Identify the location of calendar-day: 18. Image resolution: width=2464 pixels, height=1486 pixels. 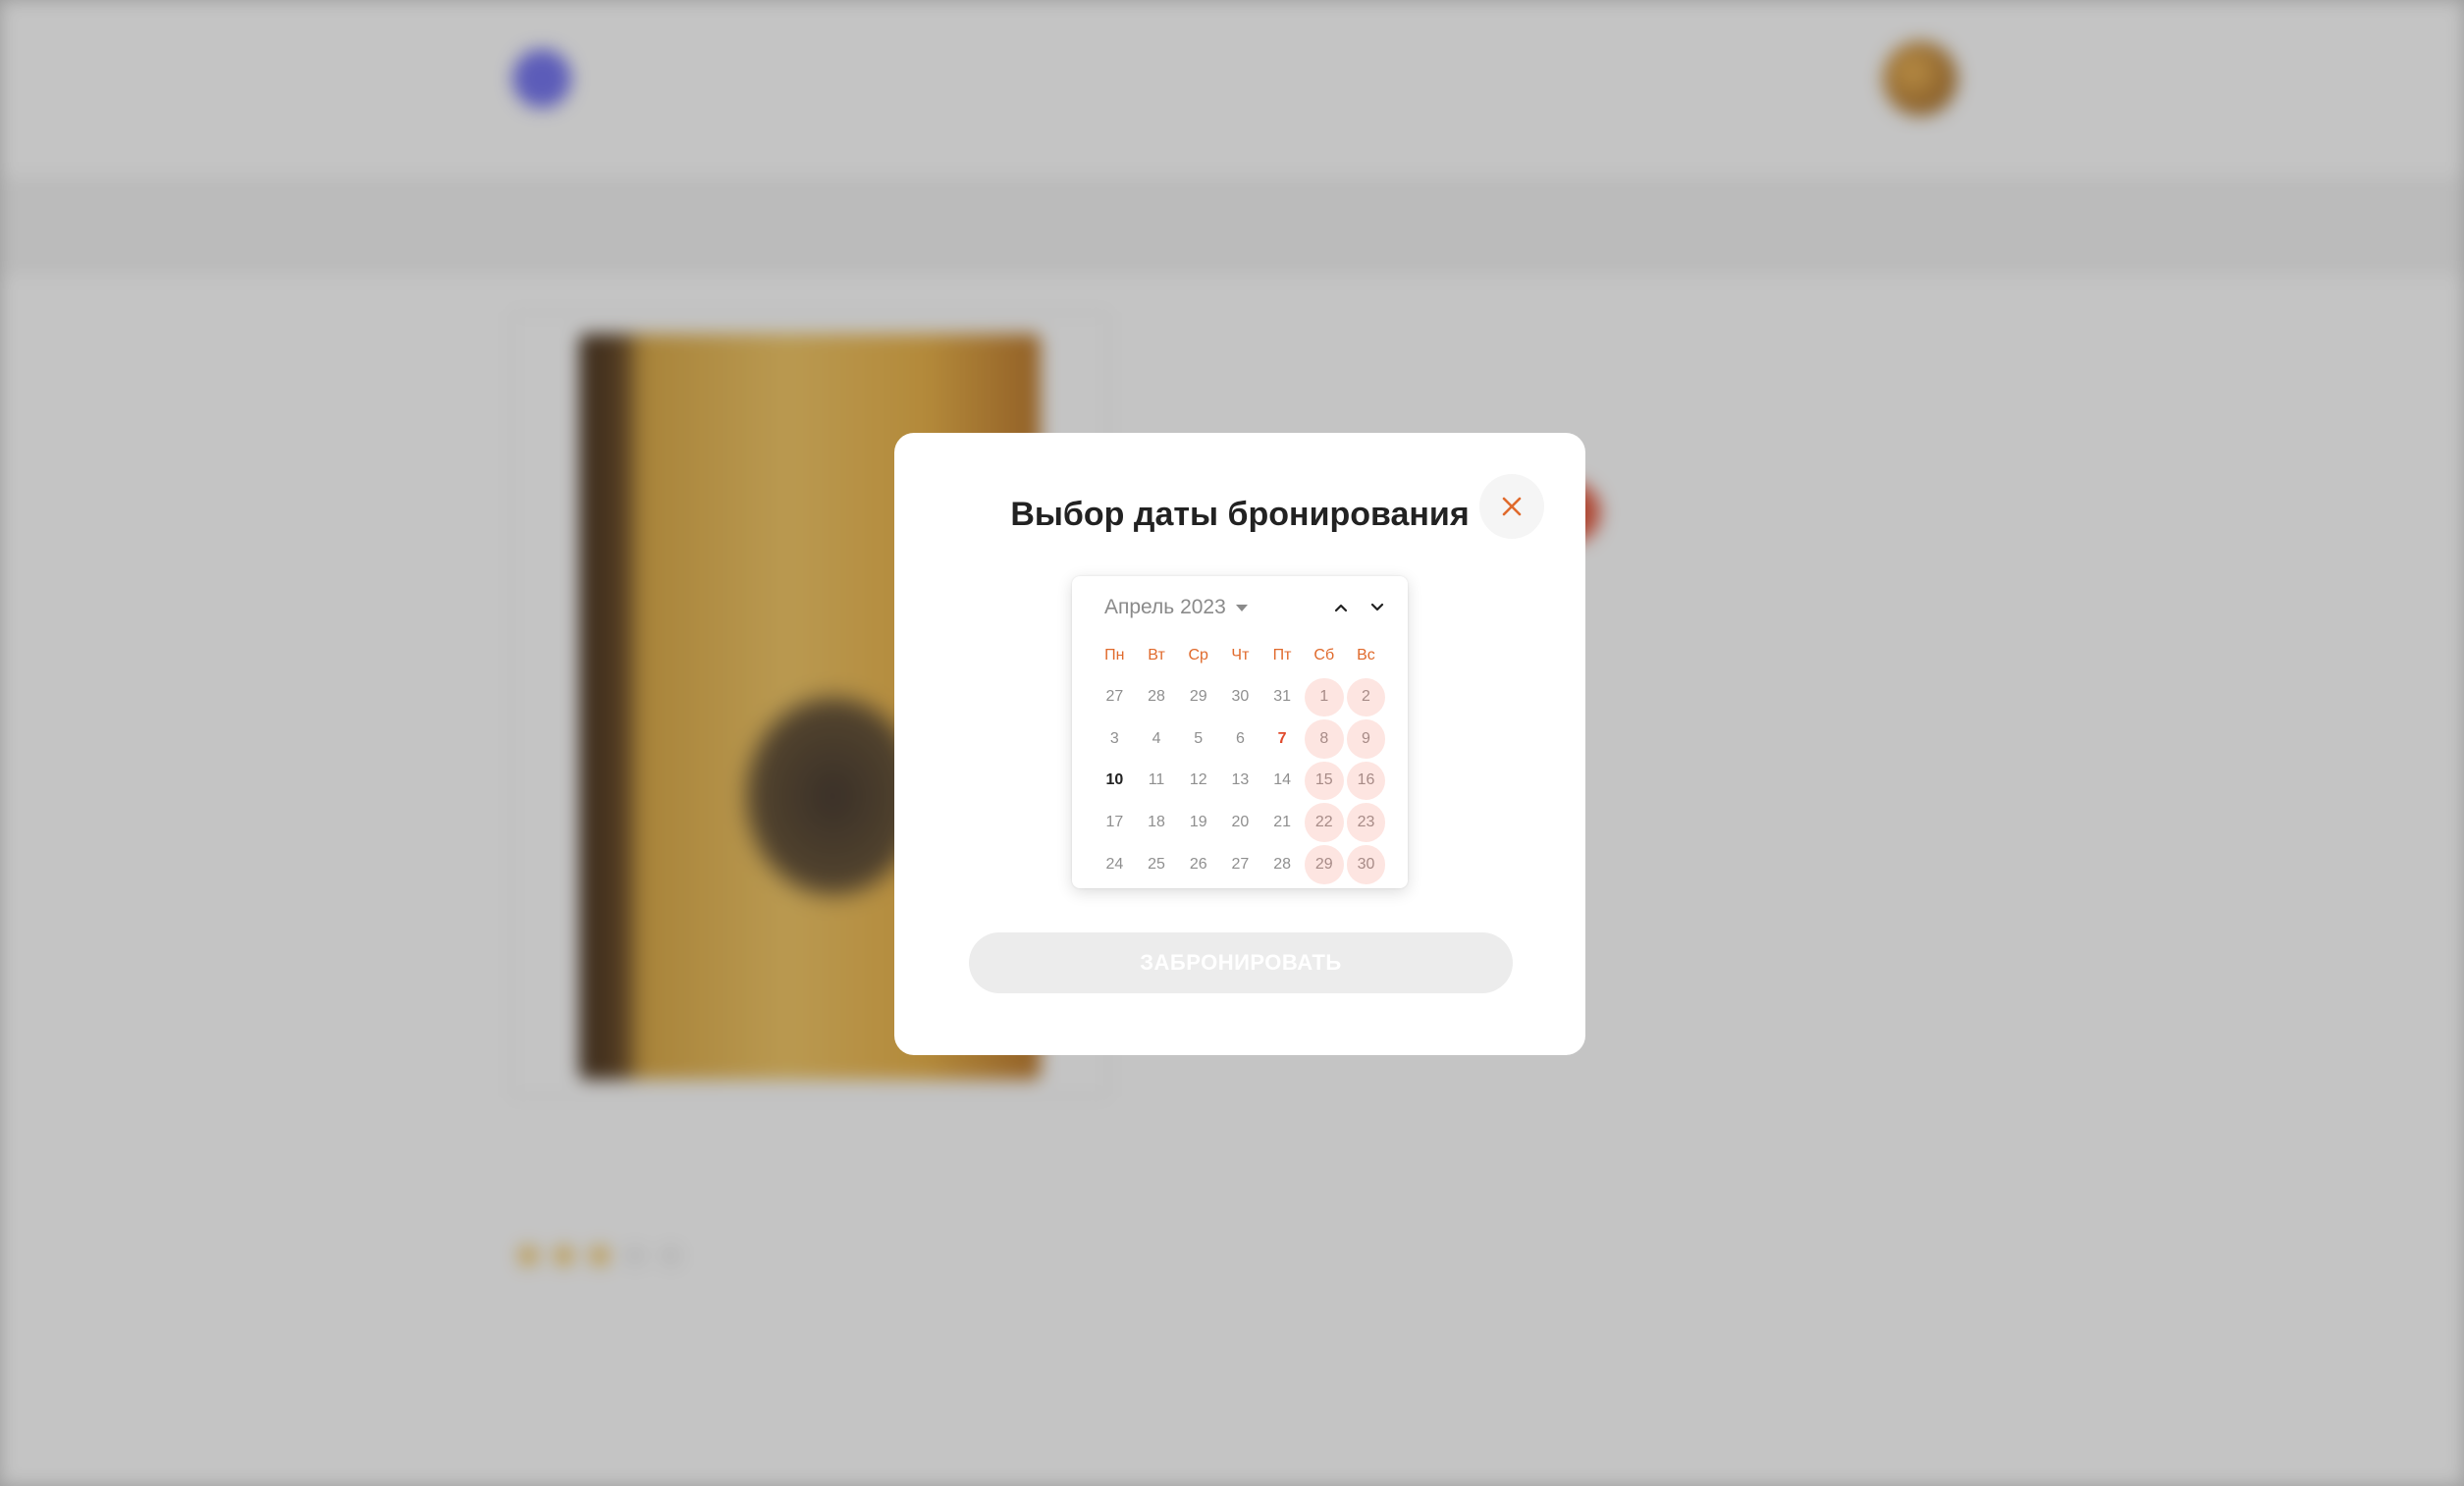
(1157, 823).